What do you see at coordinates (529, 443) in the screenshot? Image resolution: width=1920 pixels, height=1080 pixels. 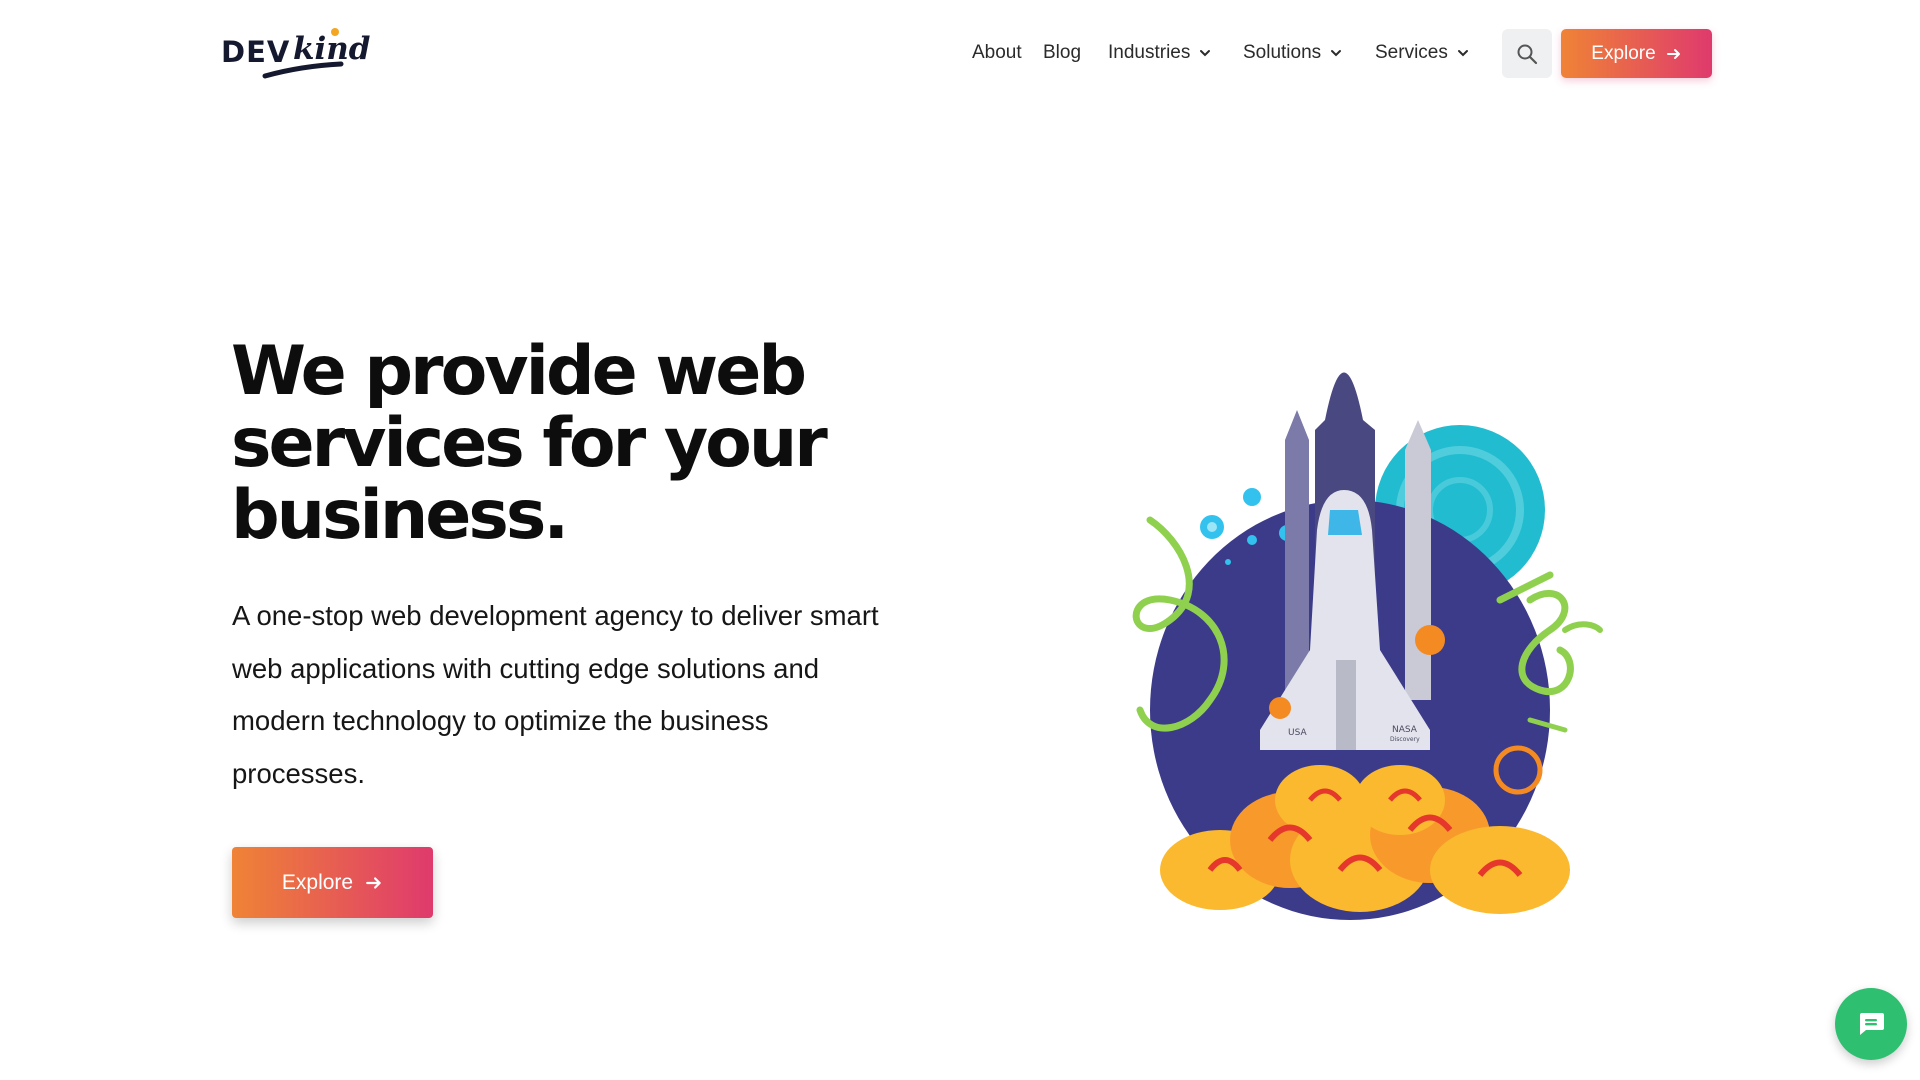 I see `hero-title-line-2: services for your` at bounding box center [529, 443].